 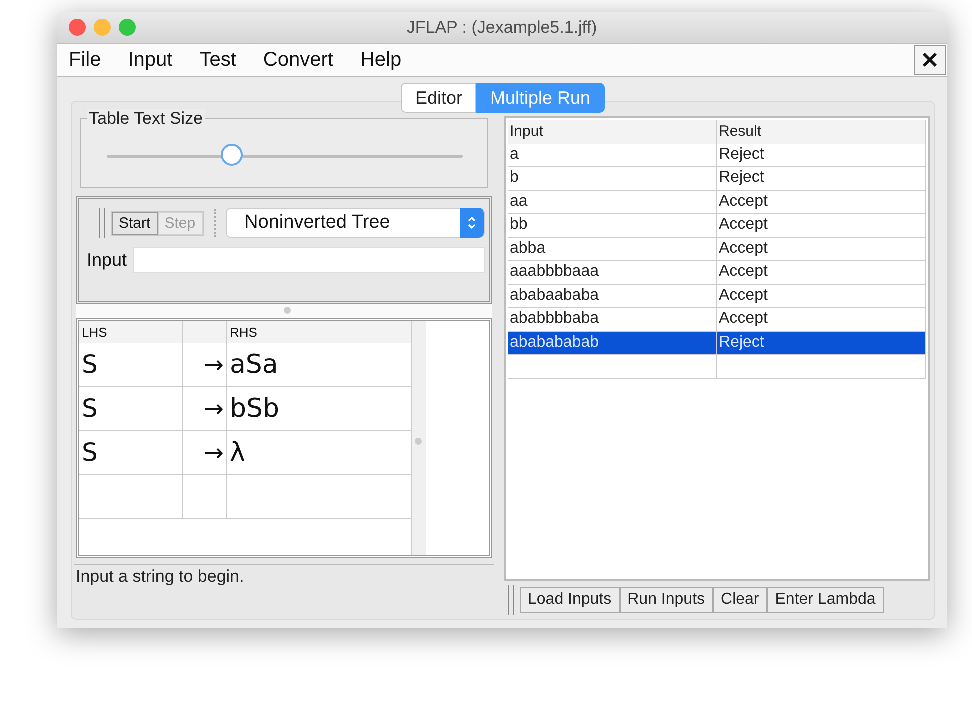 What do you see at coordinates (821, 132) in the screenshot?
I see `column-header: Result` at bounding box center [821, 132].